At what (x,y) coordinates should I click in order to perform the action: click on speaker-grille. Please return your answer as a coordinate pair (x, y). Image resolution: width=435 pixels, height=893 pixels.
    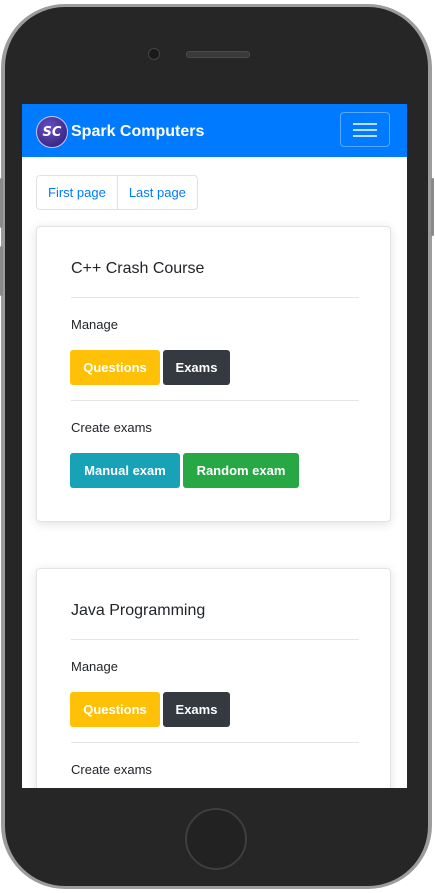
    Looking at the image, I should click on (218, 54).